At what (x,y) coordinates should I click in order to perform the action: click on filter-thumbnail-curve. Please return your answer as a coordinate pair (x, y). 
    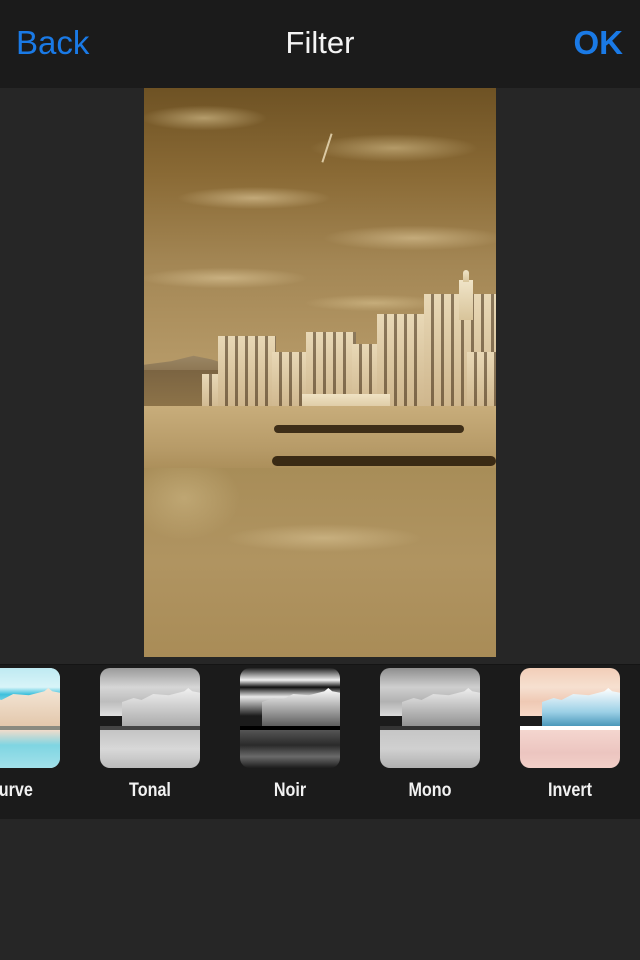
    Looking at the image, I should click on (30, 718).